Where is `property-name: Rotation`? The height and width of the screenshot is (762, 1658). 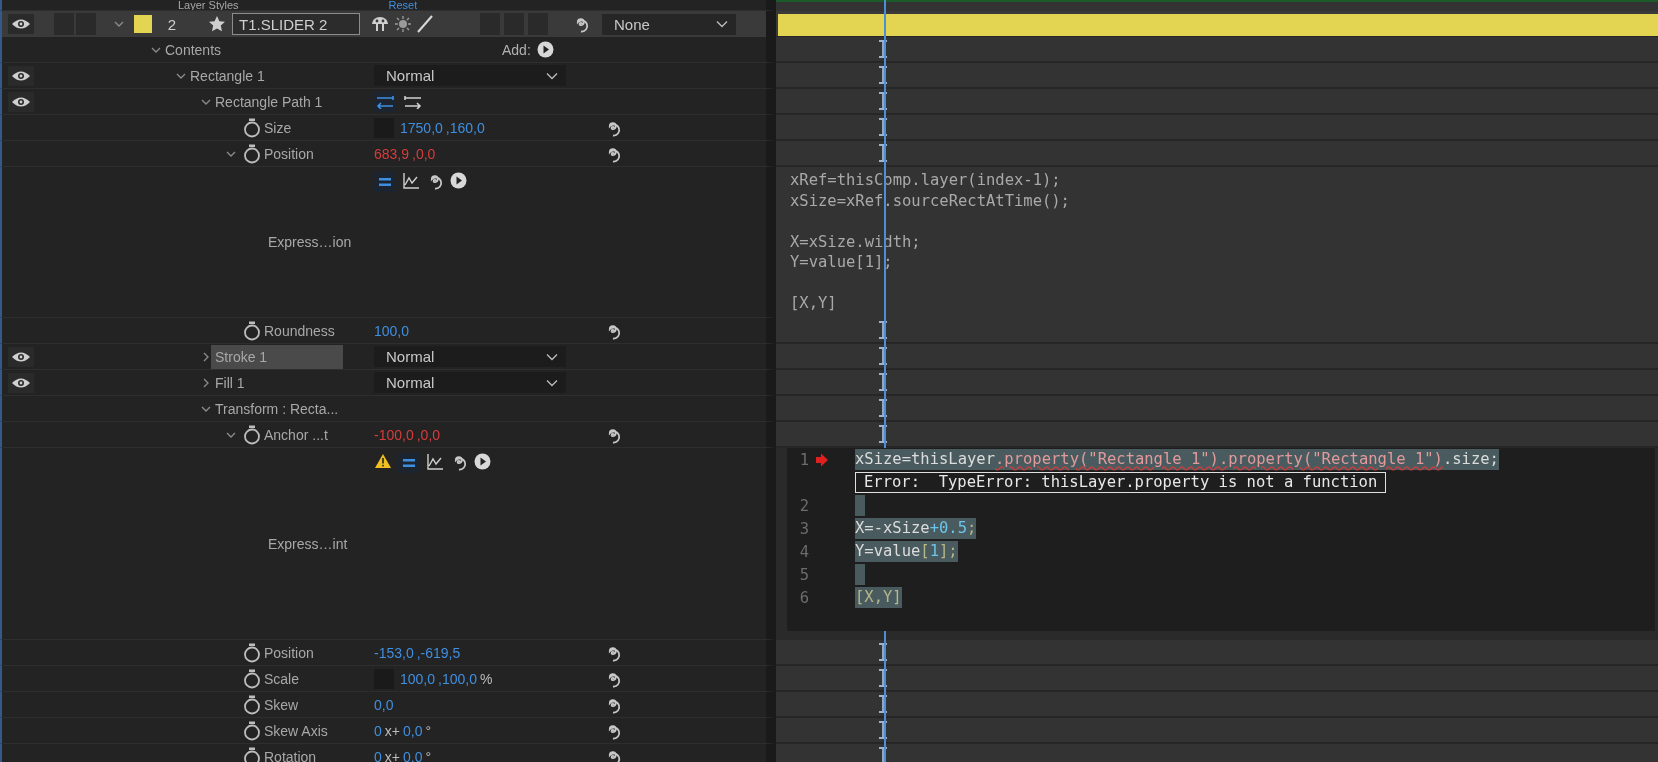 property-name: Rotation is located at coordinates (290, 753).